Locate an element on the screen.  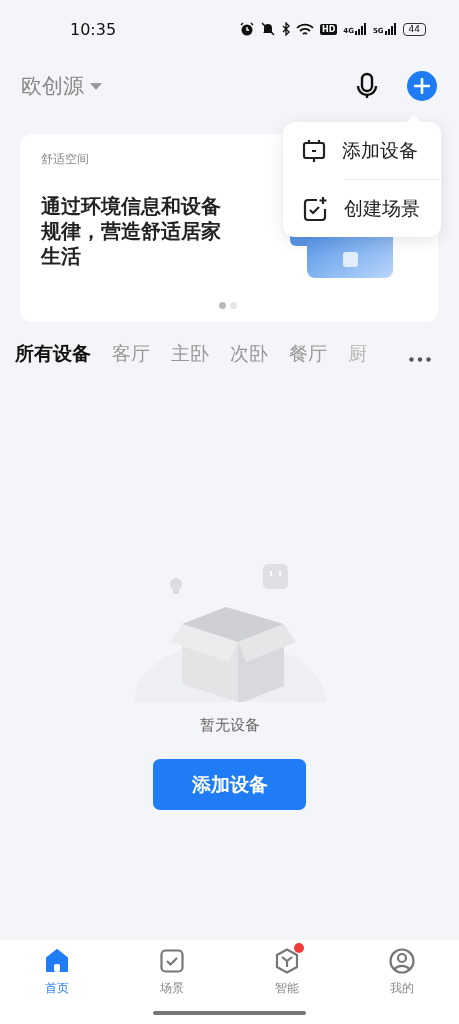
nav-tab: 我的 is located at coordinates (401, 968).